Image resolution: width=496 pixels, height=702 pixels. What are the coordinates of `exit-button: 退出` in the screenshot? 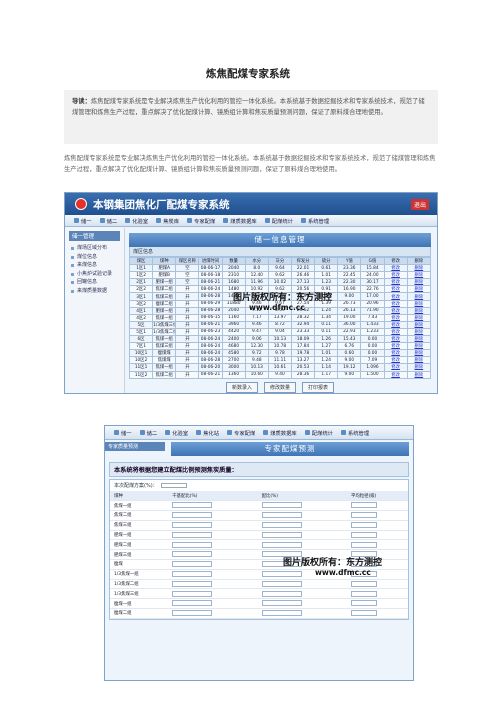 It's located at (419, 204).